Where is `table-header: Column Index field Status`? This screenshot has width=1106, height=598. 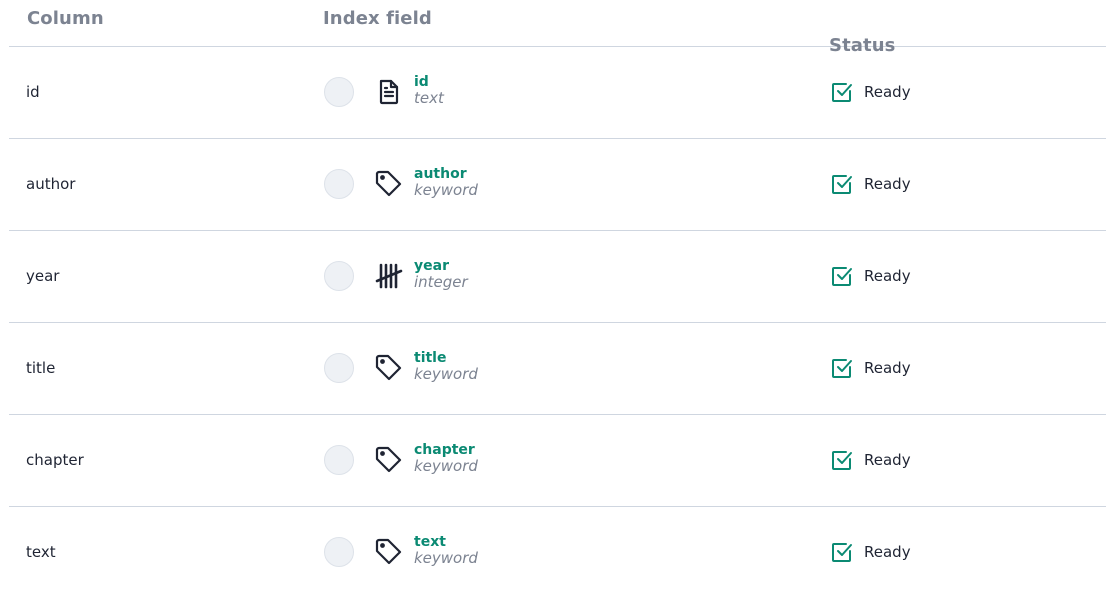 table-header: Column Index field Status is located at coordinates (557, 28).